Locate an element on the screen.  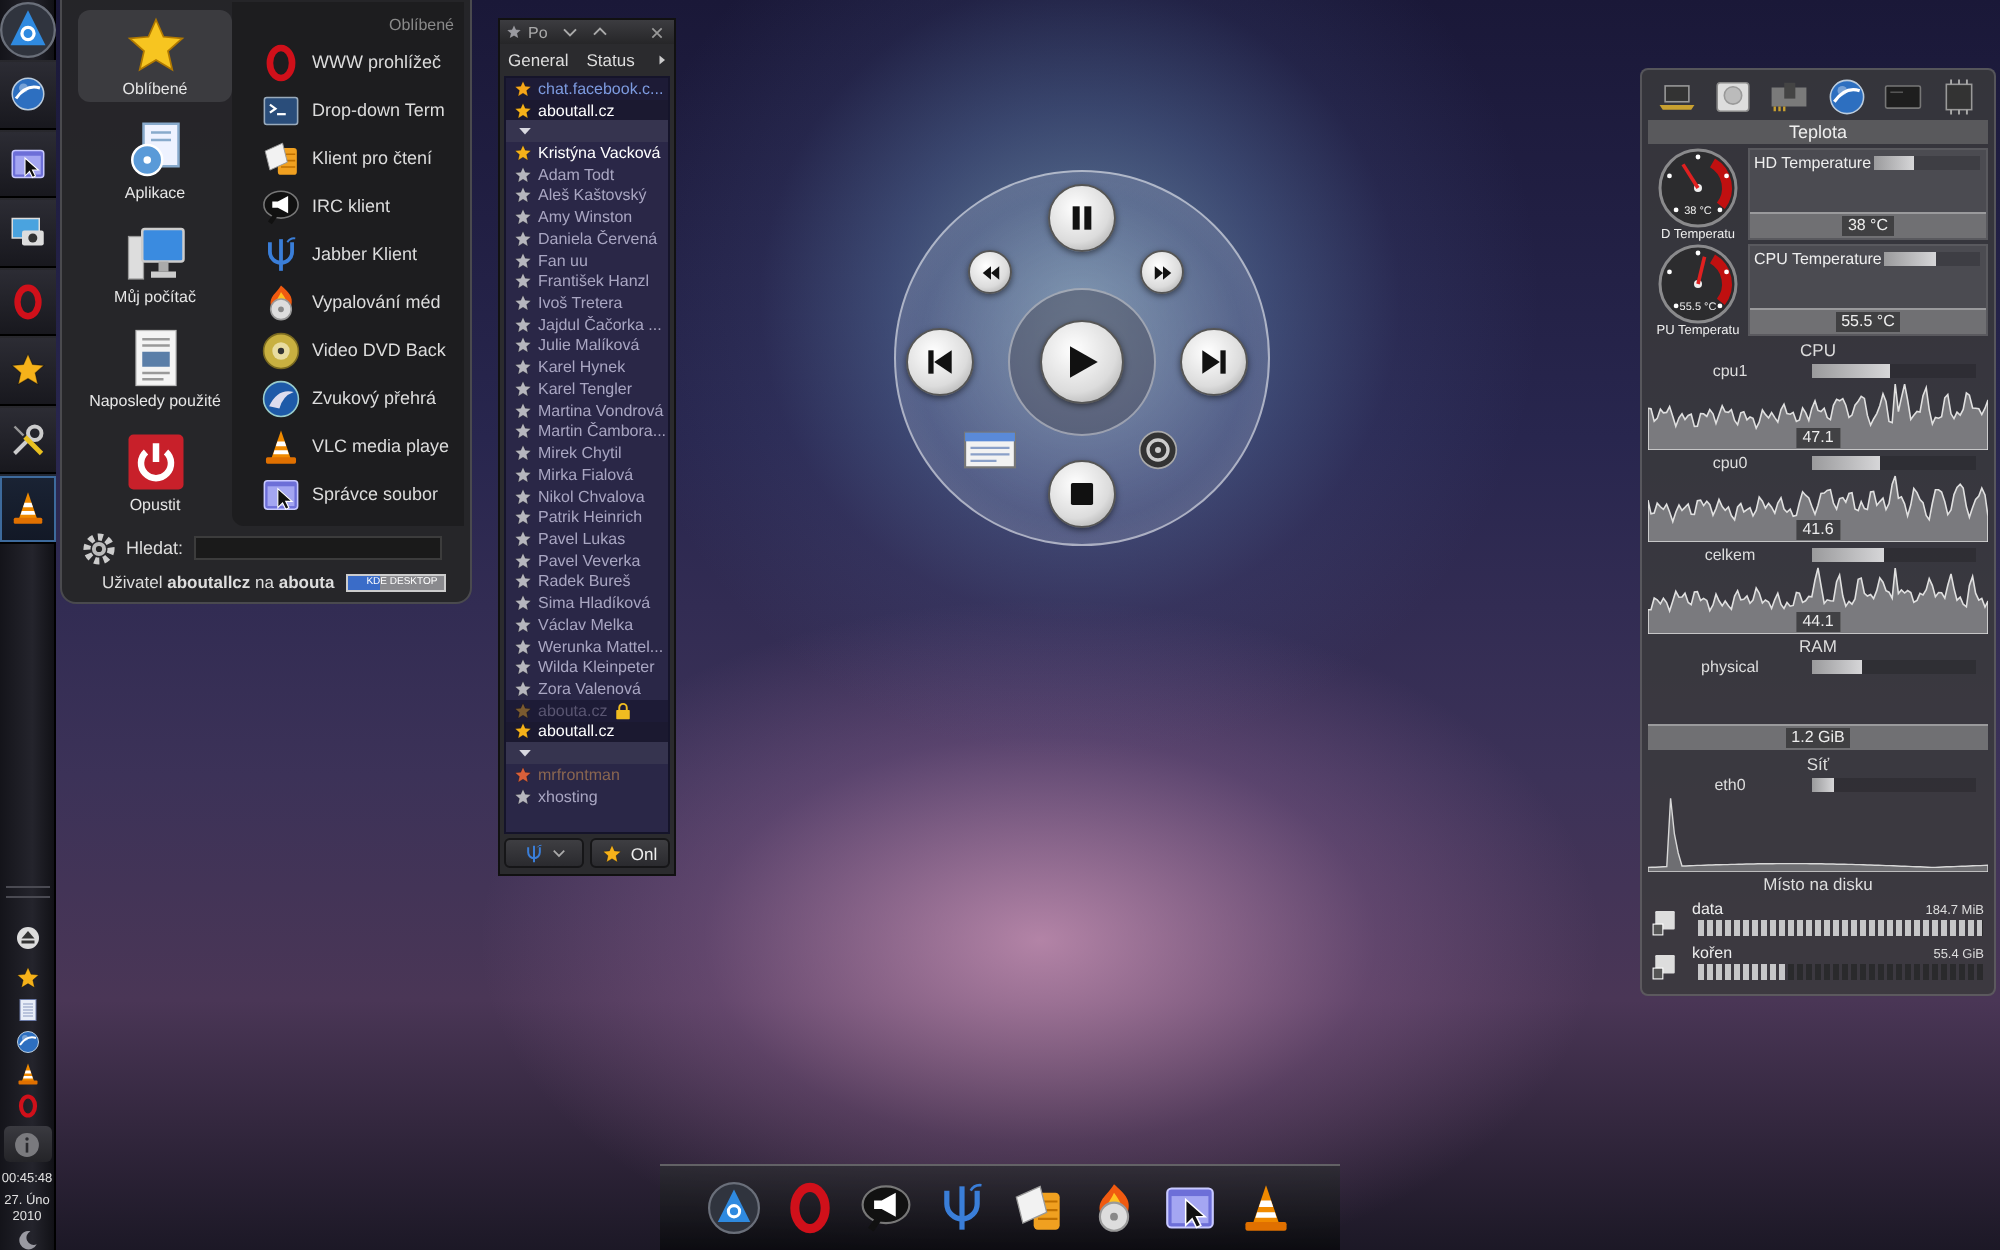
category-tab: Opustit is located at coordinates (155, 472).